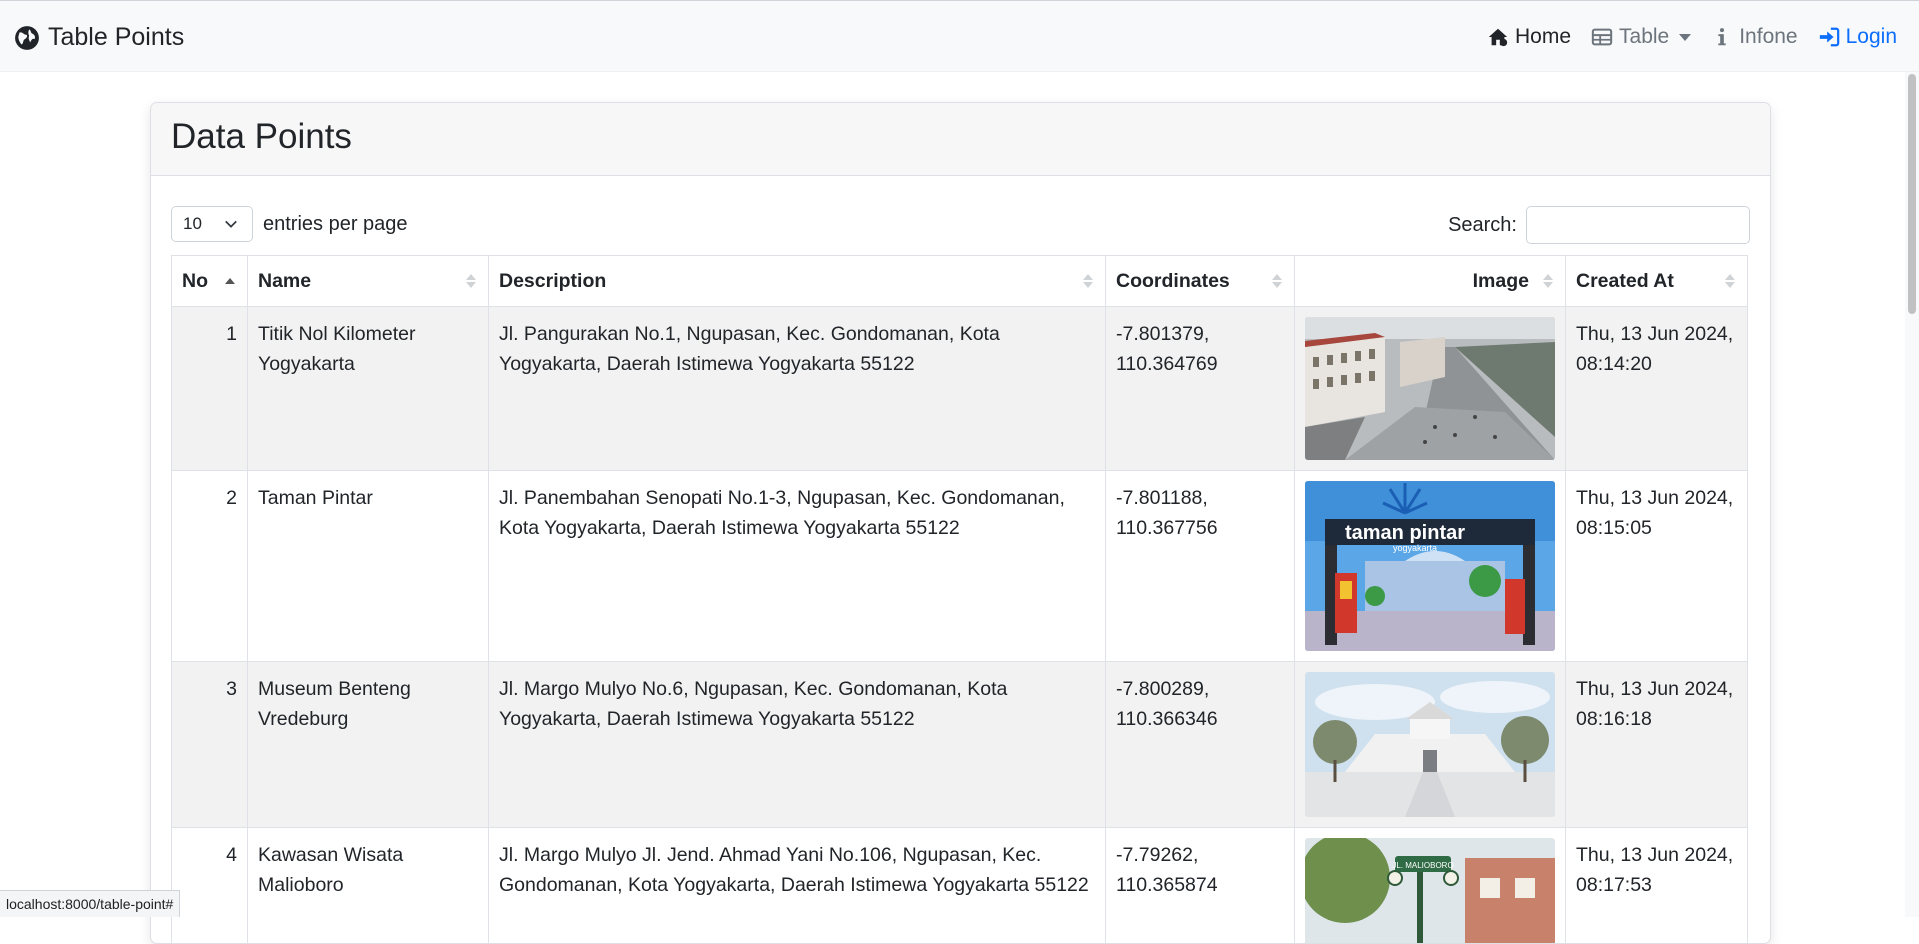 The height and width of the screenshot is (944, 1919). What do you see at coordinates (368, 745) in the screenshot?
I see `cell-name: Museum Benteng Vredeburg` at bounding box center [368, 745].